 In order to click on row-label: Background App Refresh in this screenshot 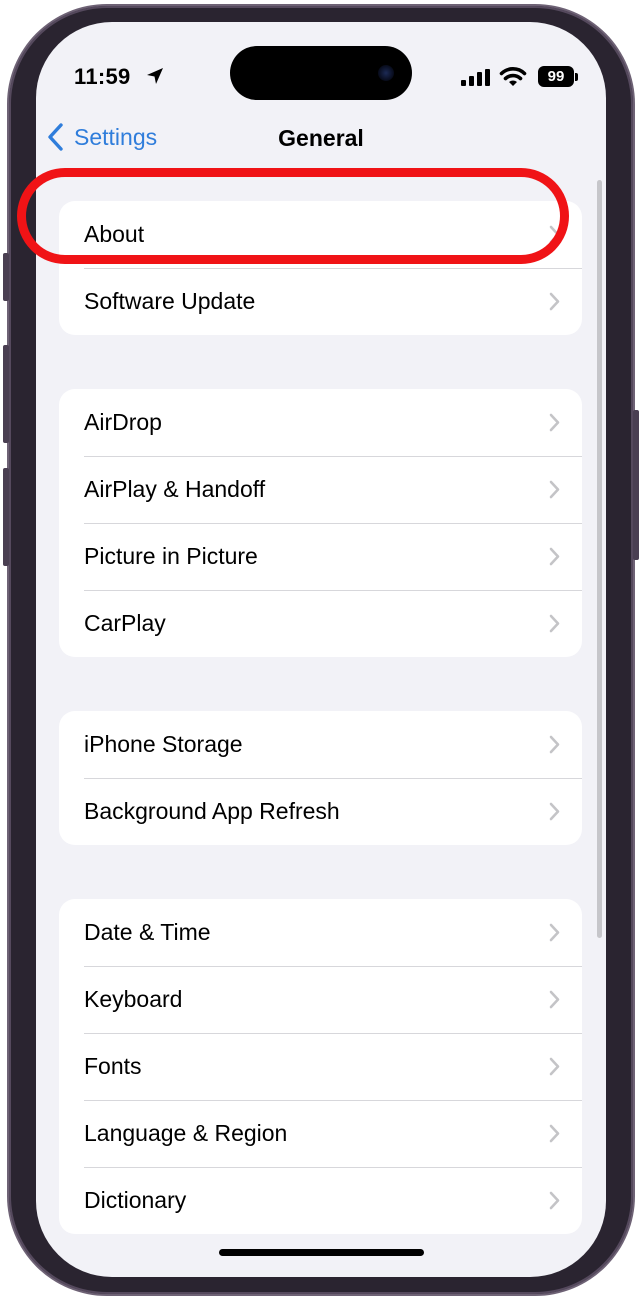, I will do `click(212, 811)`.